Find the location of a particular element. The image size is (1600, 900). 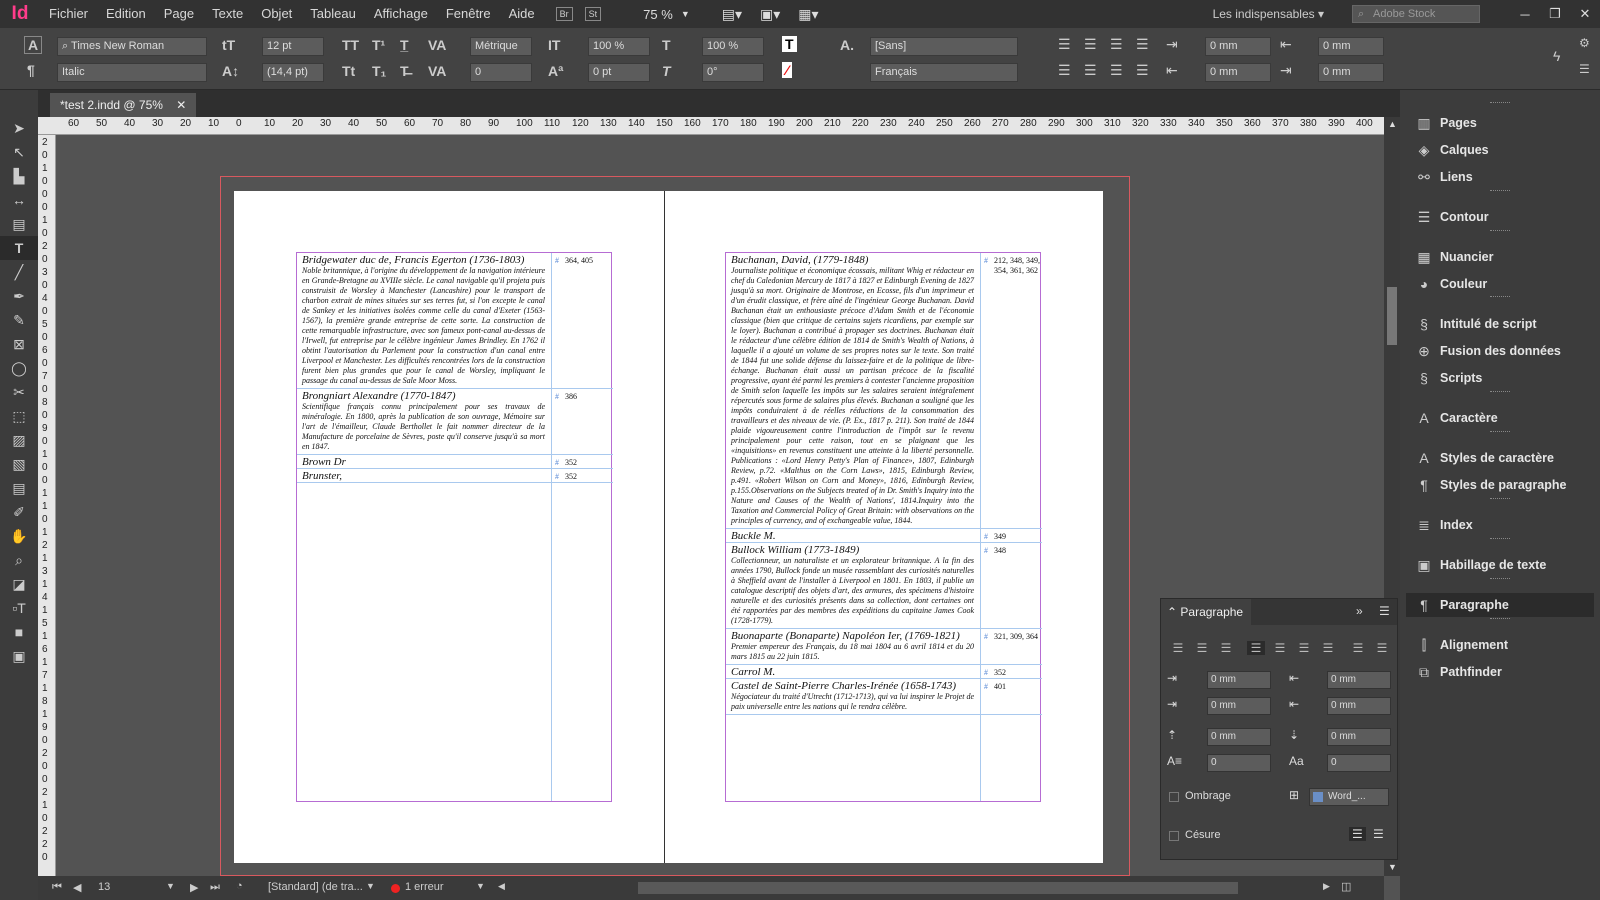

baseline-grid-on-icon: ☰ is located at coordinates (1378, 834).